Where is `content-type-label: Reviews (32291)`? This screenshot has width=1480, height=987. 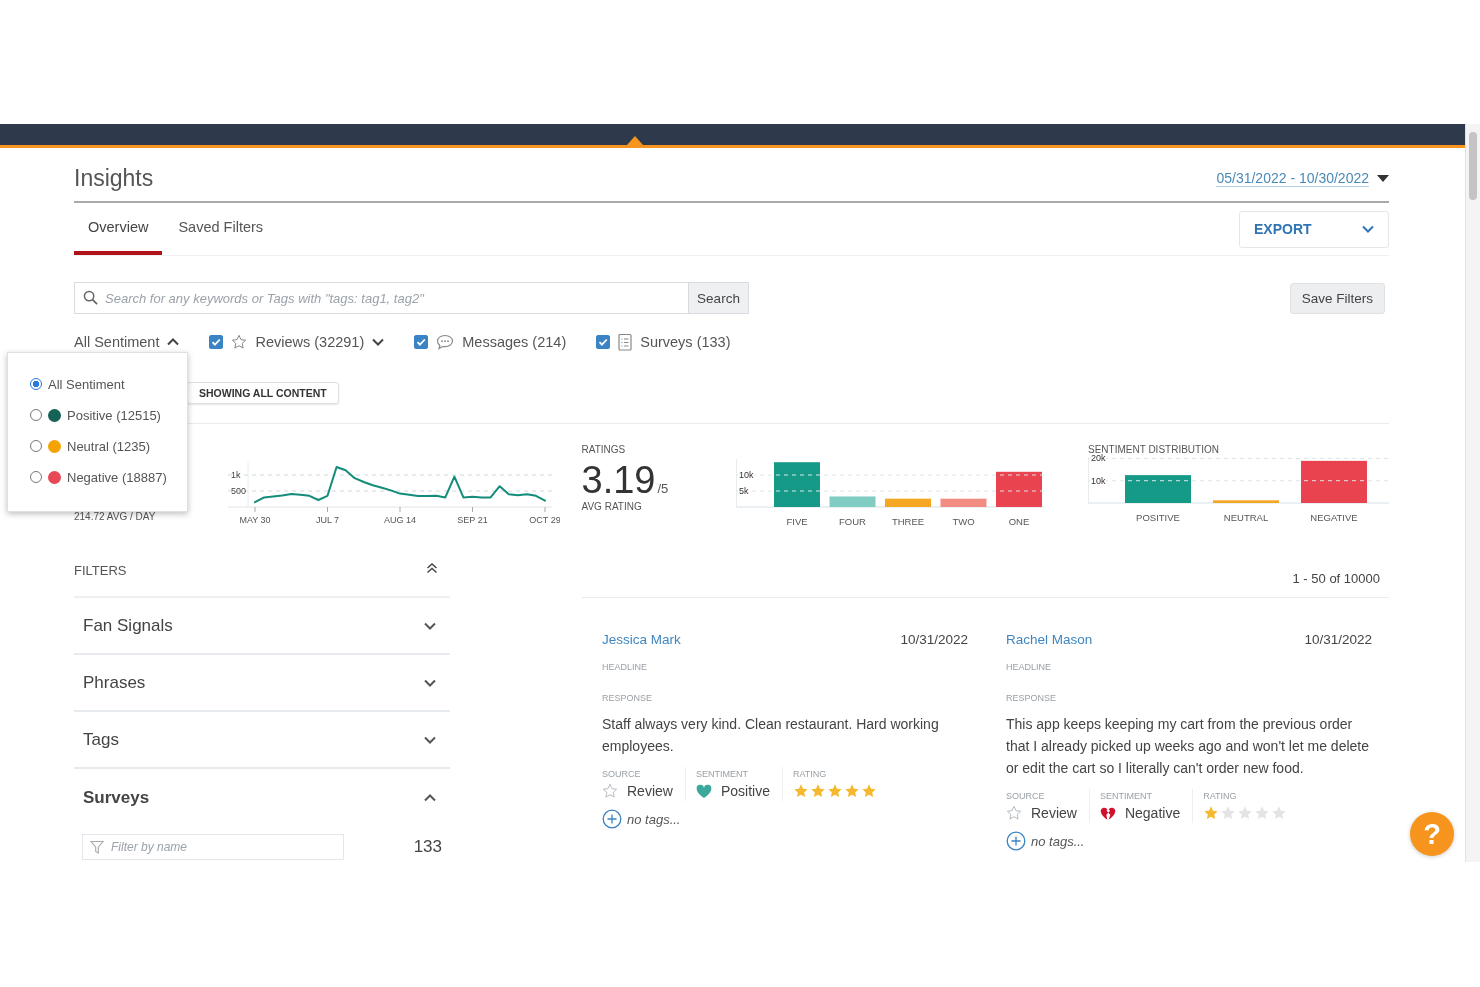 content-type-label: Reviews (32291) is located at coordinates (310, 342).